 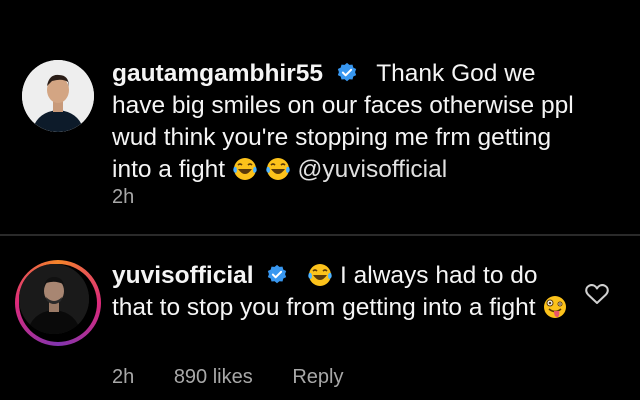 I want to click on zany-face-icon, so click(x=555, y=307).